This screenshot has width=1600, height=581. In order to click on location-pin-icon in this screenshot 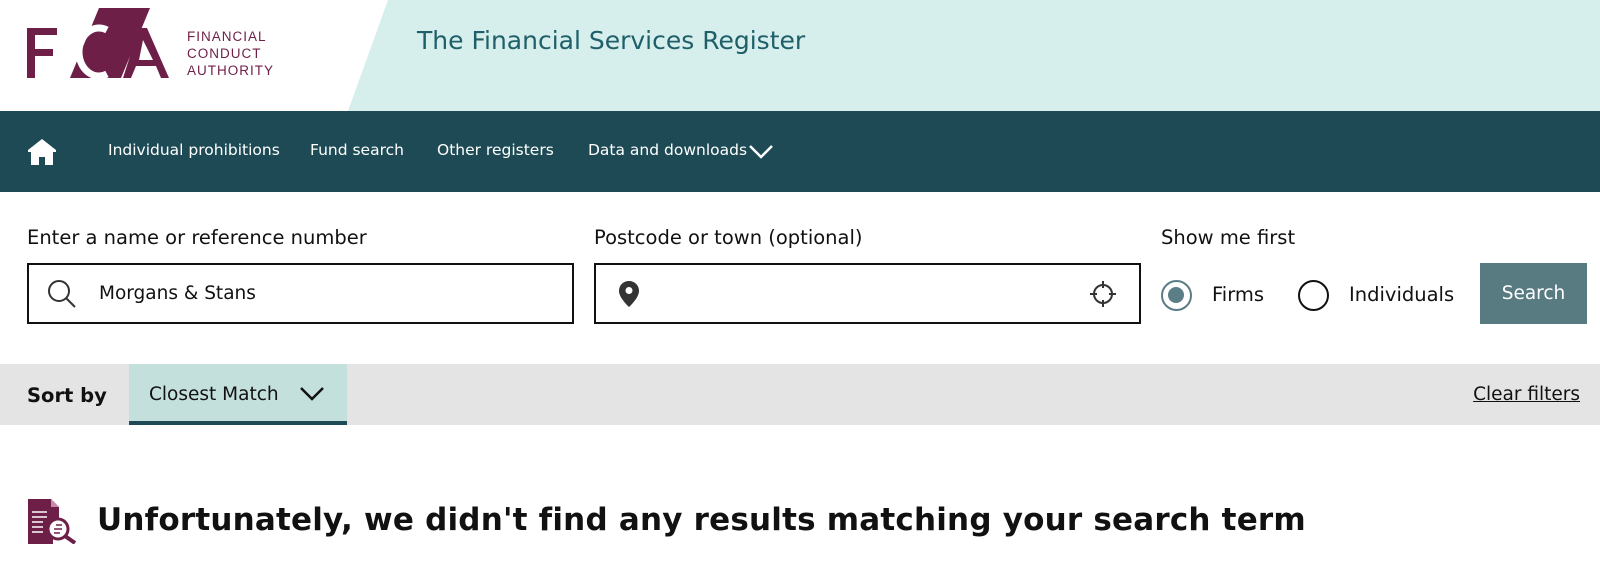, I will do `click(629, 294)`.